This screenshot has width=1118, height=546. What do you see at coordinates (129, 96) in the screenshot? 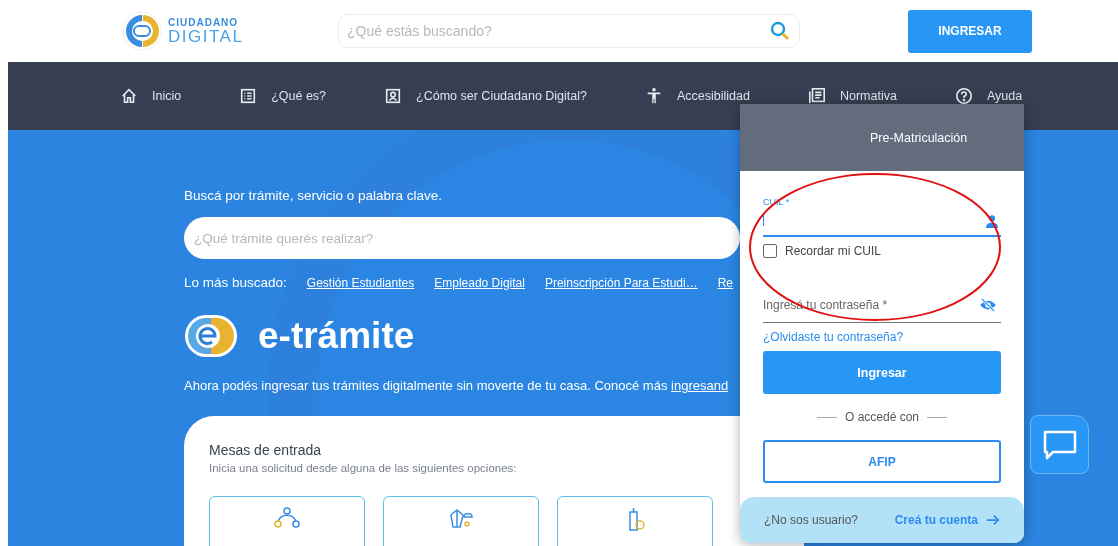
I see `home-icon` at bounding box center [129, 96].